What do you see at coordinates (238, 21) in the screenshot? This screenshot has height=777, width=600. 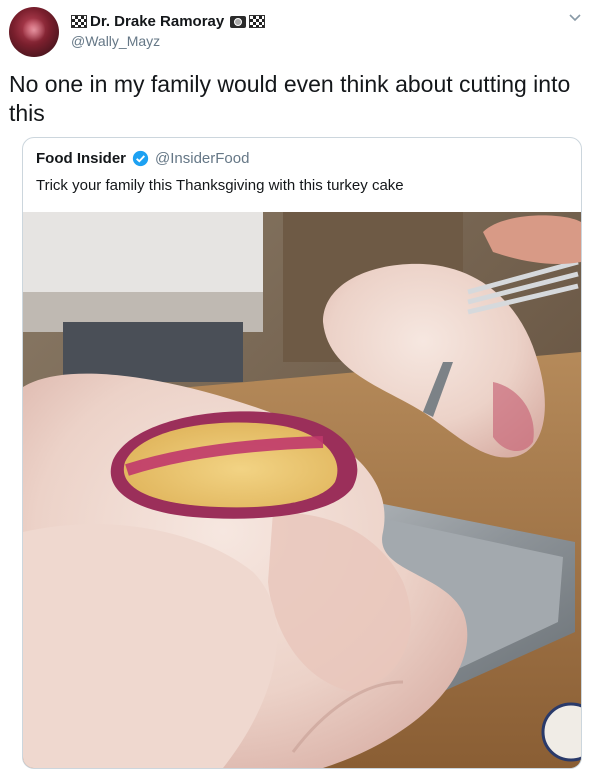 I see `camera-icon` at bounding box center [238, 21].